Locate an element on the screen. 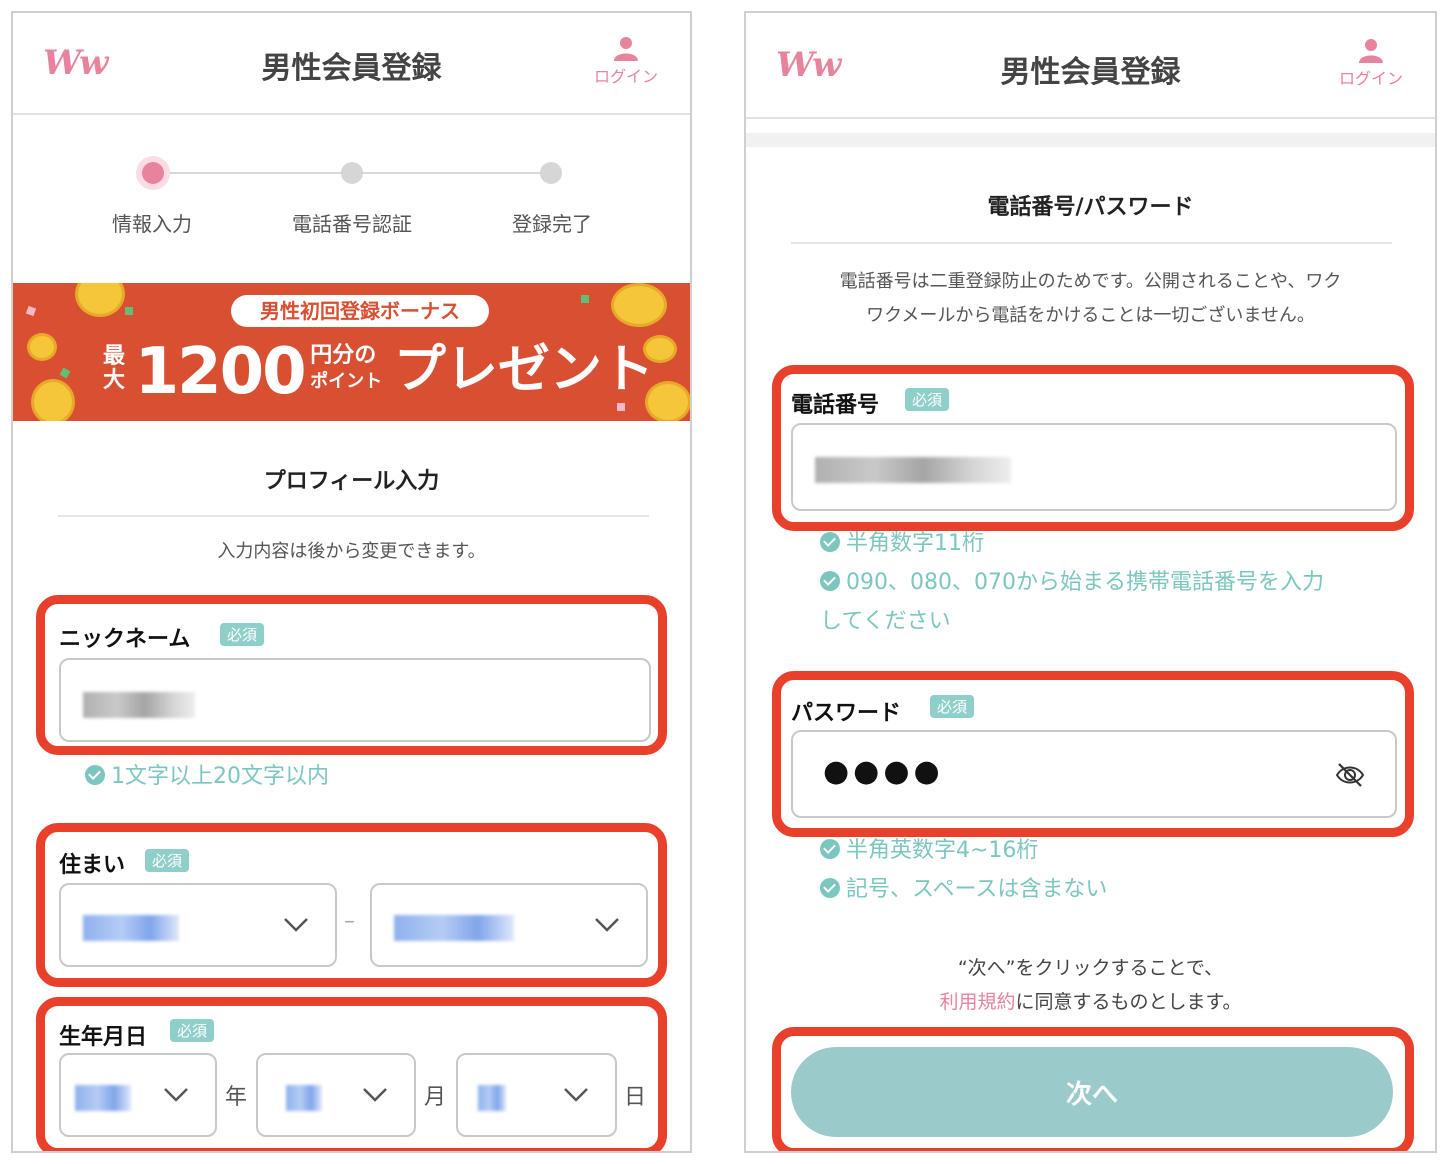 This screenshot has width=1456, height=1164. terms-rest: に同意するものとします。 is located at coordinates (1128, 1002).